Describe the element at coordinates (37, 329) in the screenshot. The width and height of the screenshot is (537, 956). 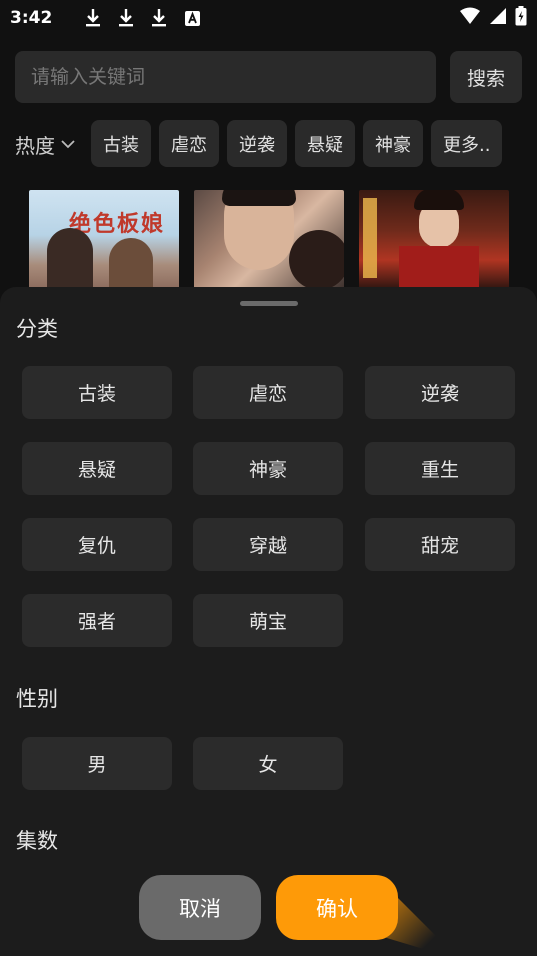
I see `category-section-title: 分类` at that location.